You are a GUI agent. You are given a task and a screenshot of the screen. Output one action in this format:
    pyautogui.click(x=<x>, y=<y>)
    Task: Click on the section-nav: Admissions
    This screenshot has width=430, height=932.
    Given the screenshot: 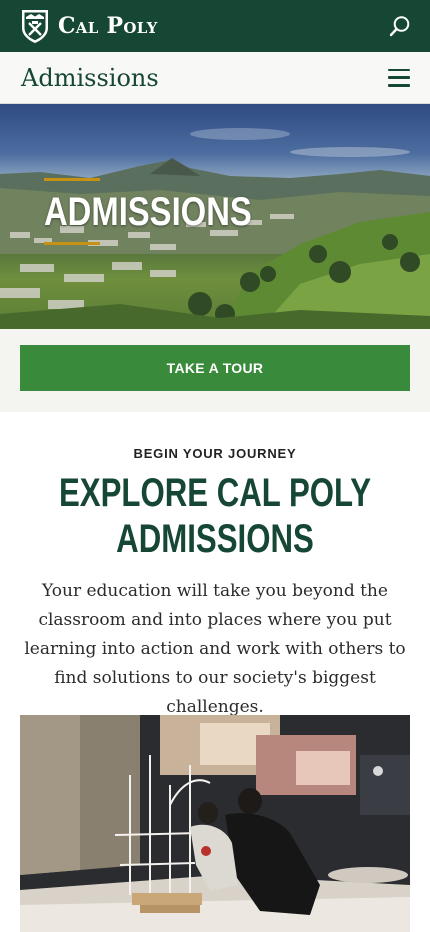 What is the action you would take?
    pyautogui.click(x=215, y=78)
    